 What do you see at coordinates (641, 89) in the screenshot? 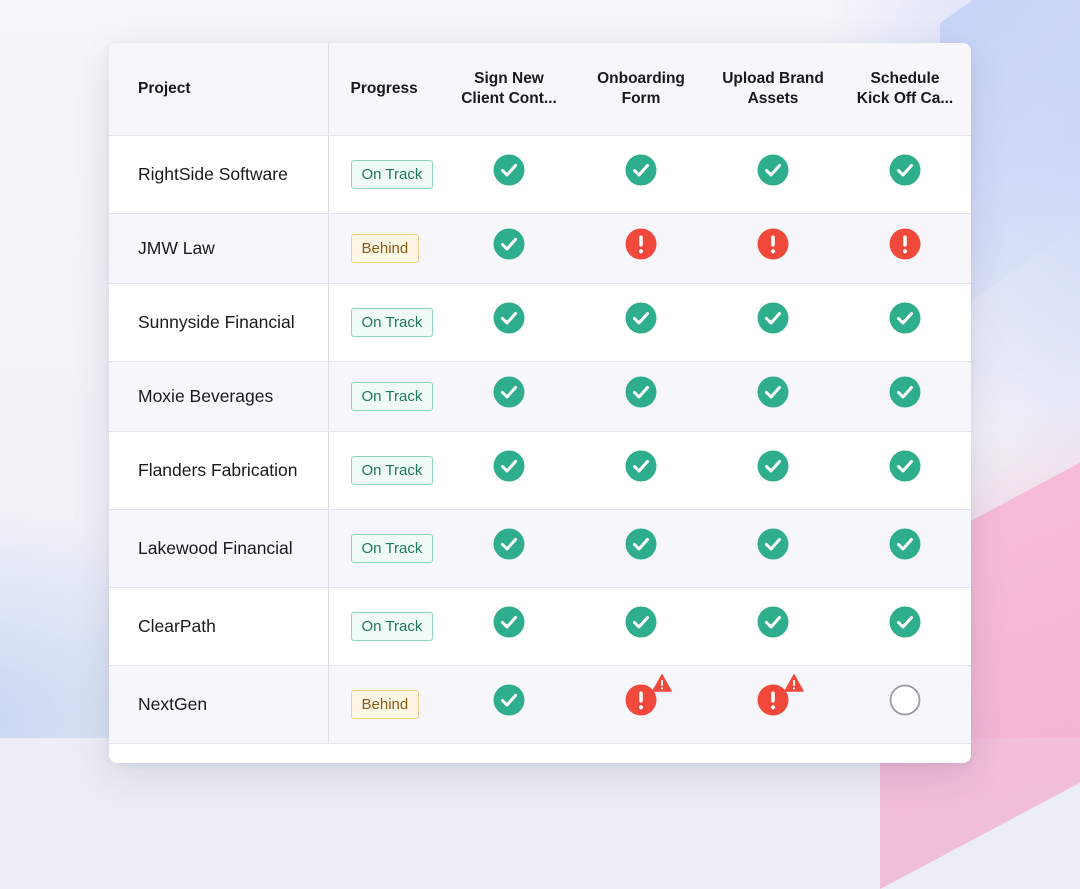
I see `column-header-onboarding-form: Onboarding Form` at bounding box center [641, 89].